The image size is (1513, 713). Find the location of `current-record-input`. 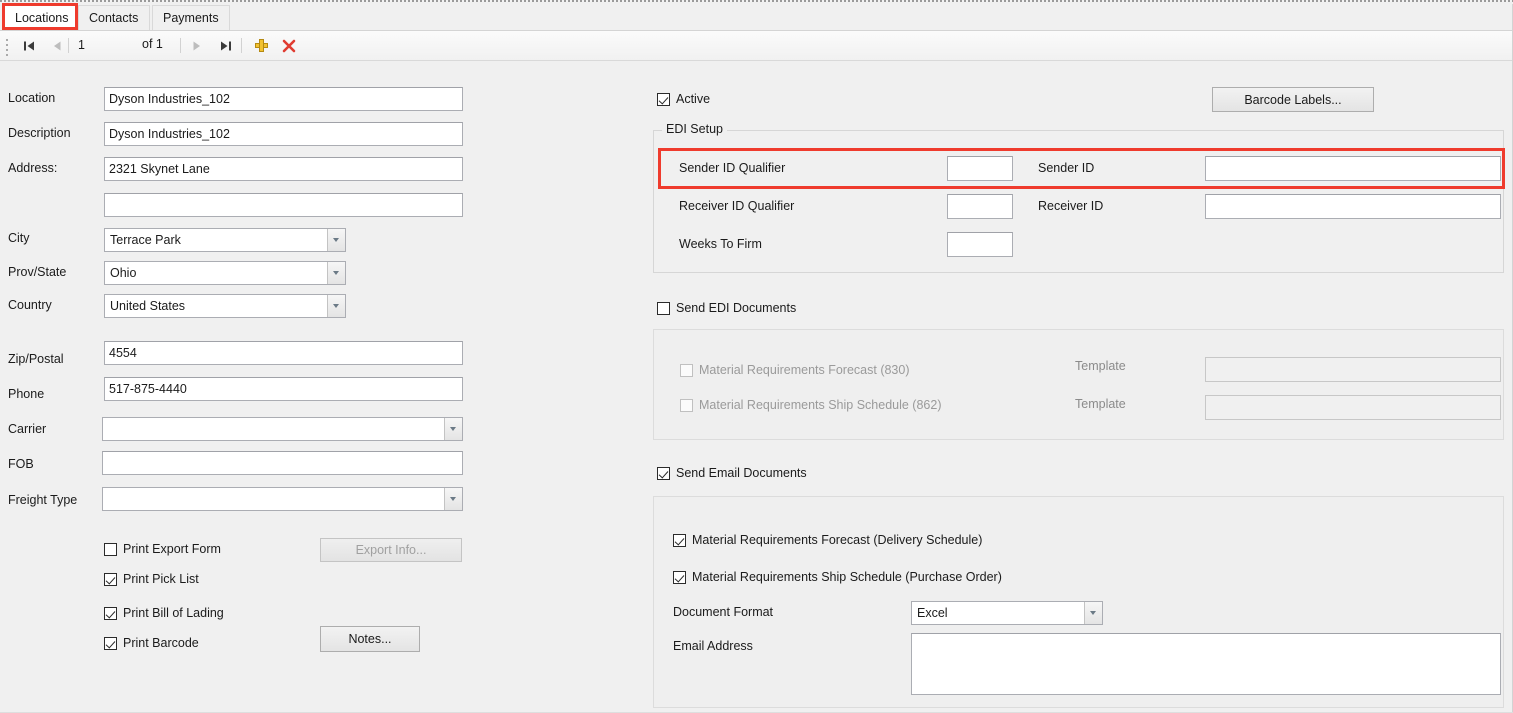

current-record-input is located at coordinates (108, 45).